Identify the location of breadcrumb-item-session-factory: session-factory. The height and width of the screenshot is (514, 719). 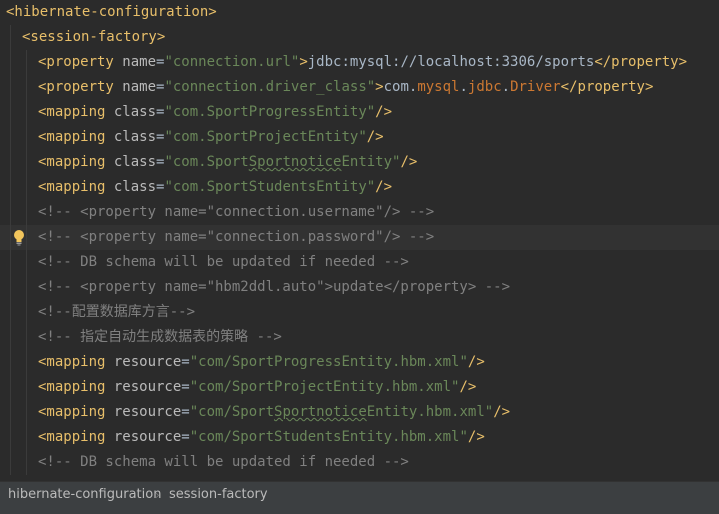
(218, 495).